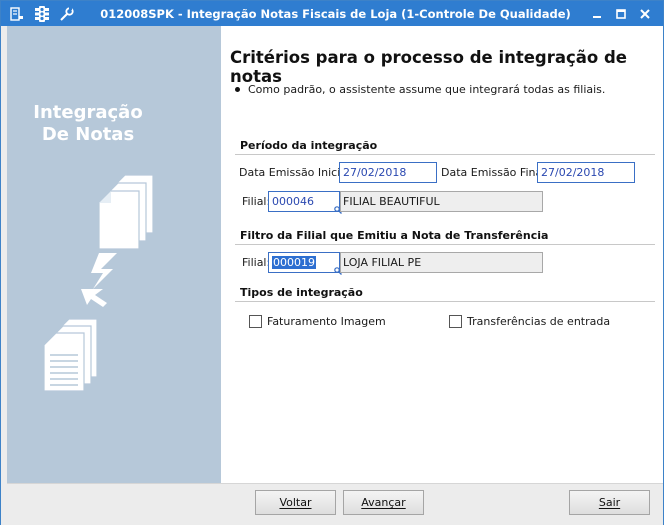 Image resolution: width=664 pixels, height=525 pixels. I want to click on data-final-label: Data Emissão Final:, so click(495, 172).